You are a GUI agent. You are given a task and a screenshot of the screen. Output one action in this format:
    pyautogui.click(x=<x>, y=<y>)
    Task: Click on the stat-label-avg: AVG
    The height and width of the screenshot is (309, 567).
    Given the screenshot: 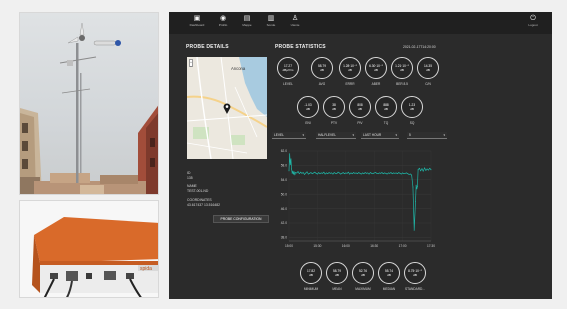 What is the action you would take?
    pyautogui.click(x=322, y=84)
    